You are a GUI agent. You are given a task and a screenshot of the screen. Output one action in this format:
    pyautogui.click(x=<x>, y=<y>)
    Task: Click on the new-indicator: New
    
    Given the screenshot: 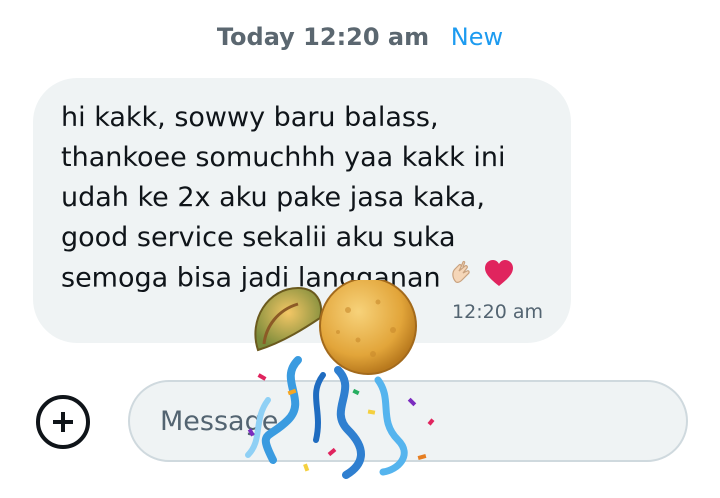 What is the action you would take?
    pyautogui.click(x=477, y=37)
    